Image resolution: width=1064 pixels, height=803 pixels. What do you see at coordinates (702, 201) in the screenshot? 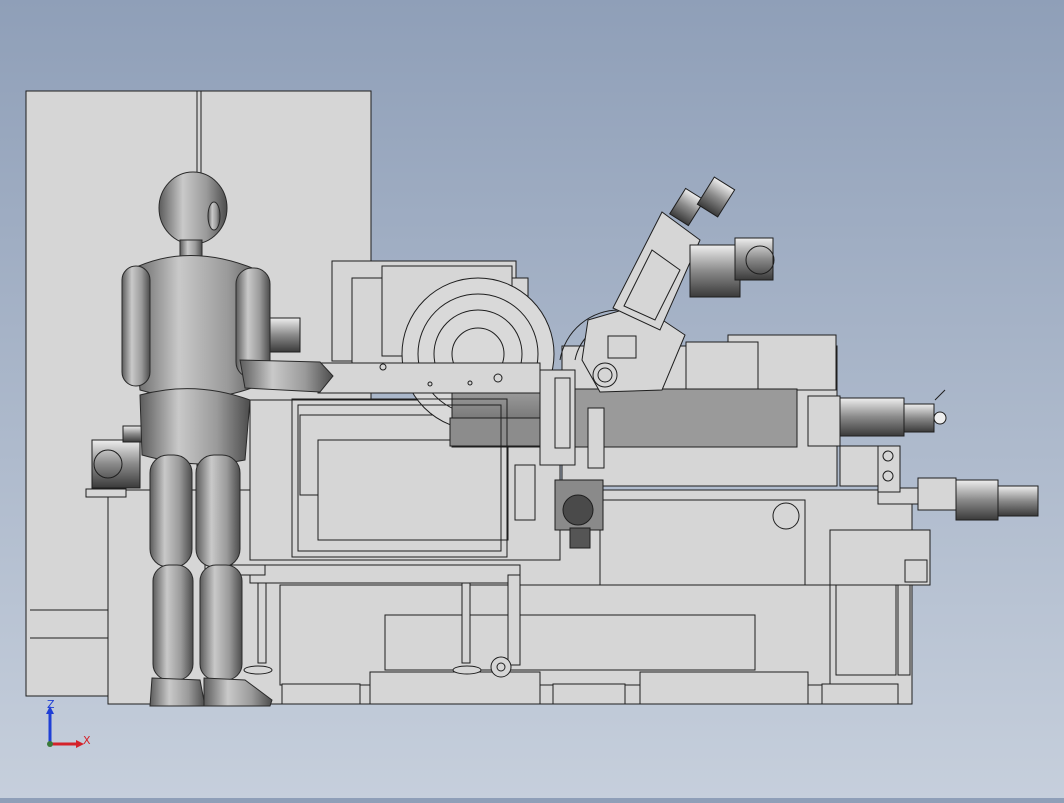
I see `angled-spindles` at bounding box center [702, 201].